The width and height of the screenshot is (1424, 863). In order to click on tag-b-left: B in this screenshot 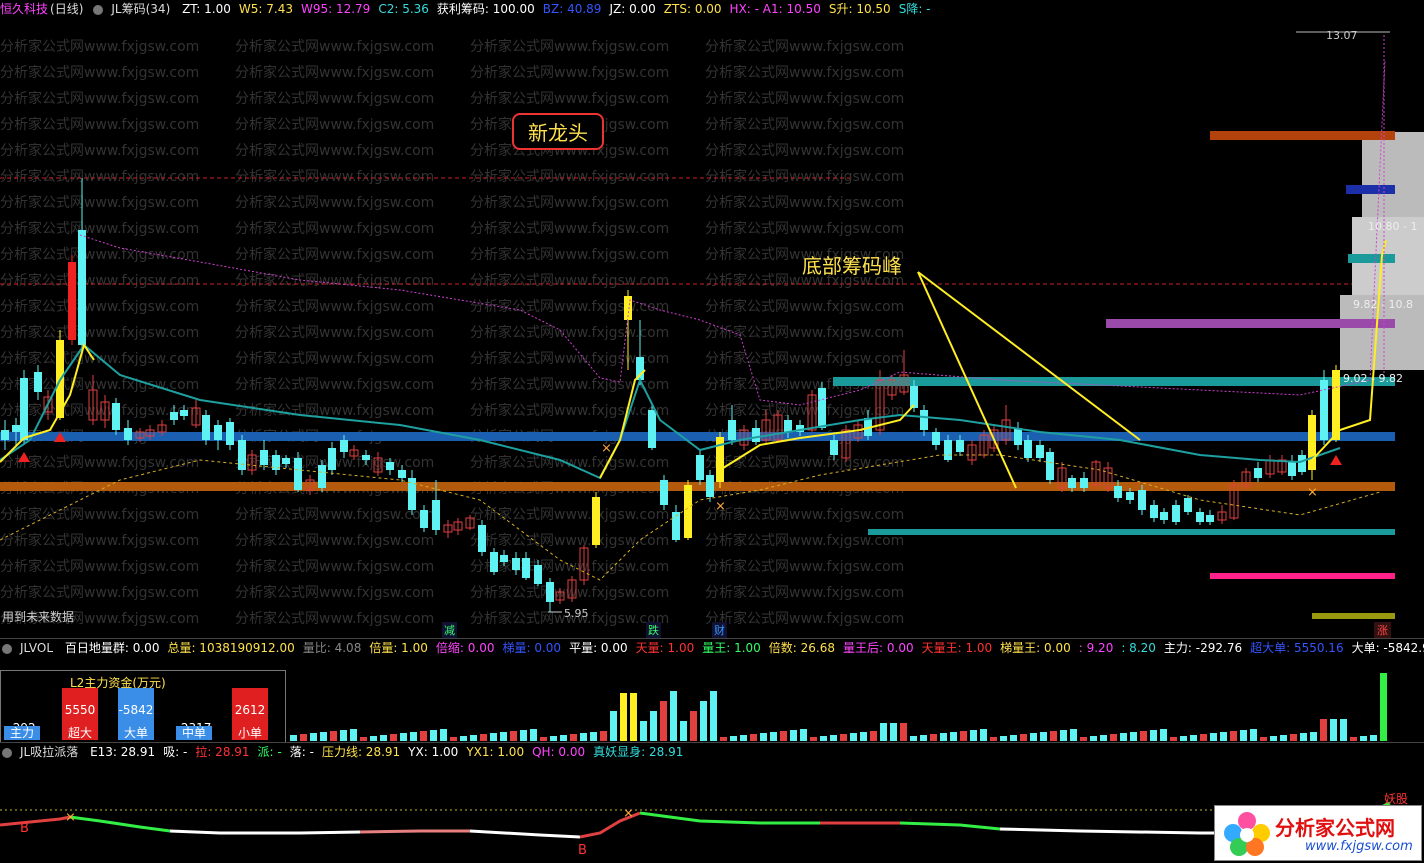, I will do `click(24, 828)`.